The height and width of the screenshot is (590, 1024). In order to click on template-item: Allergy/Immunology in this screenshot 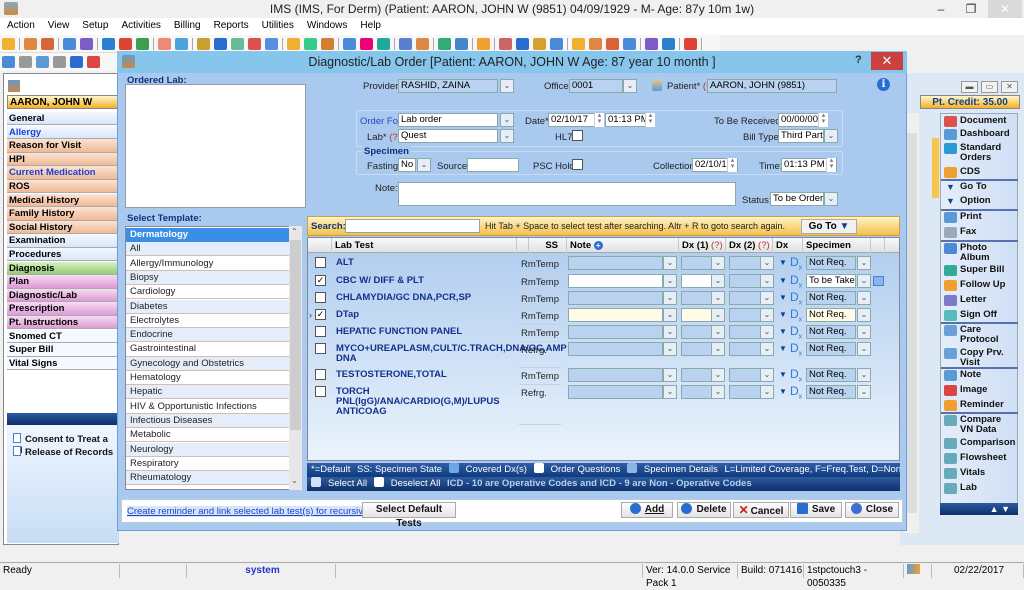, I will do `click(208, 264)`.